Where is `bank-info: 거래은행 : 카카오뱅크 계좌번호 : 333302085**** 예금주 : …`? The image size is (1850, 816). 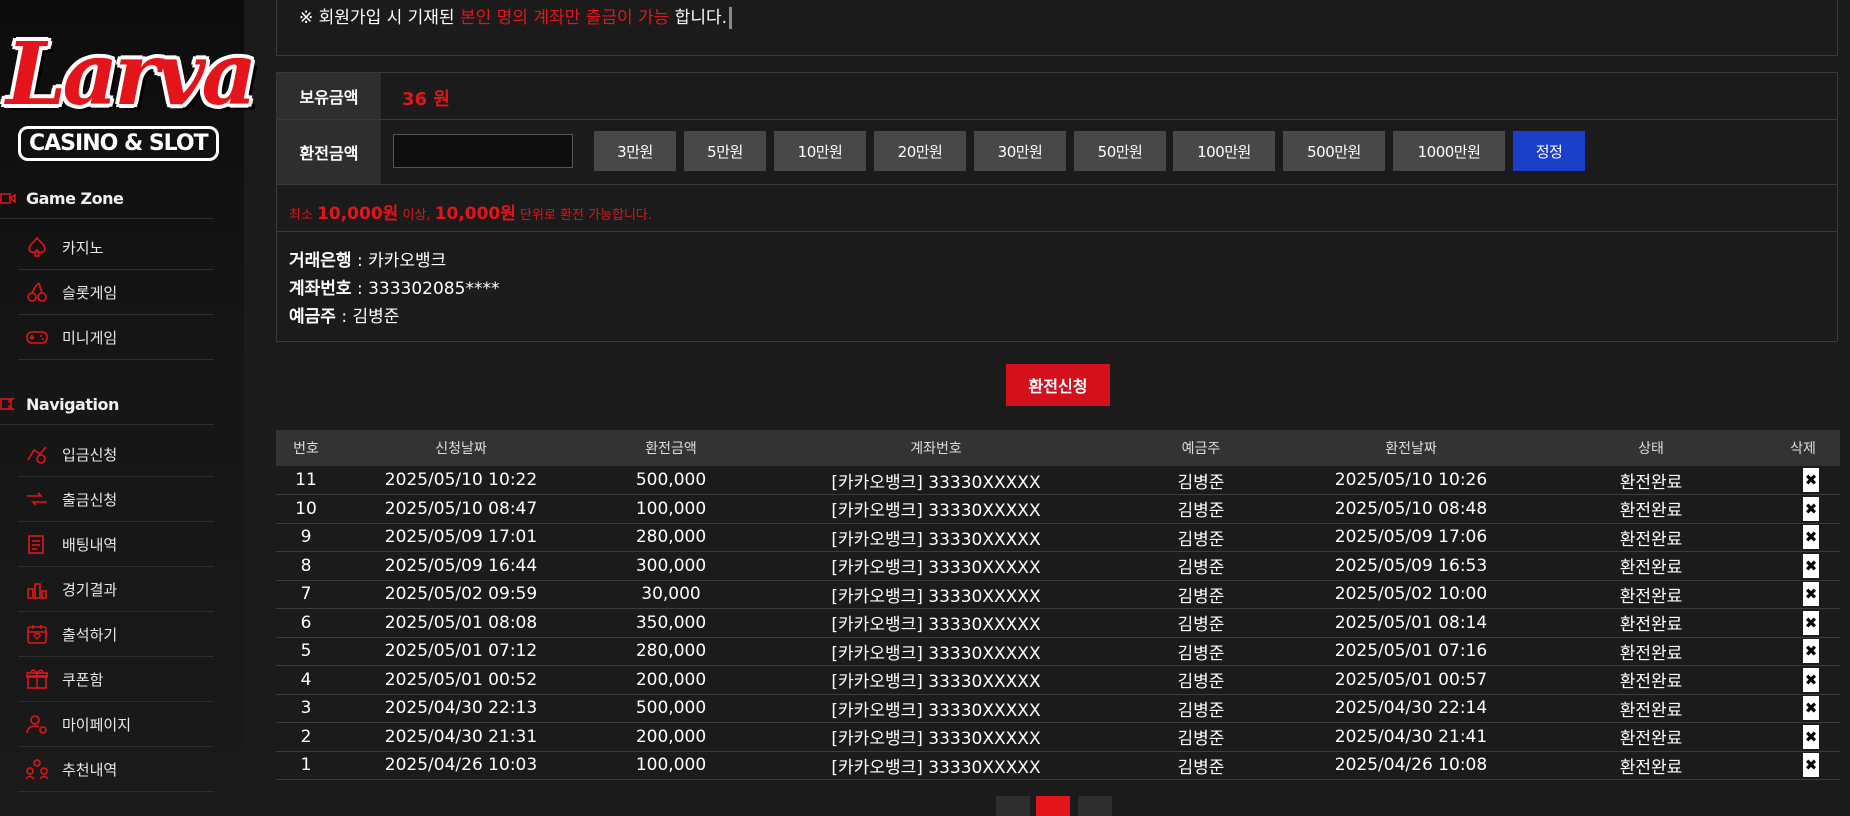
bank-info: 거래은행 : 카카오뱅크 계좌번호 : 333302085**** 예금주 : … is located at coordinates (394, 289).